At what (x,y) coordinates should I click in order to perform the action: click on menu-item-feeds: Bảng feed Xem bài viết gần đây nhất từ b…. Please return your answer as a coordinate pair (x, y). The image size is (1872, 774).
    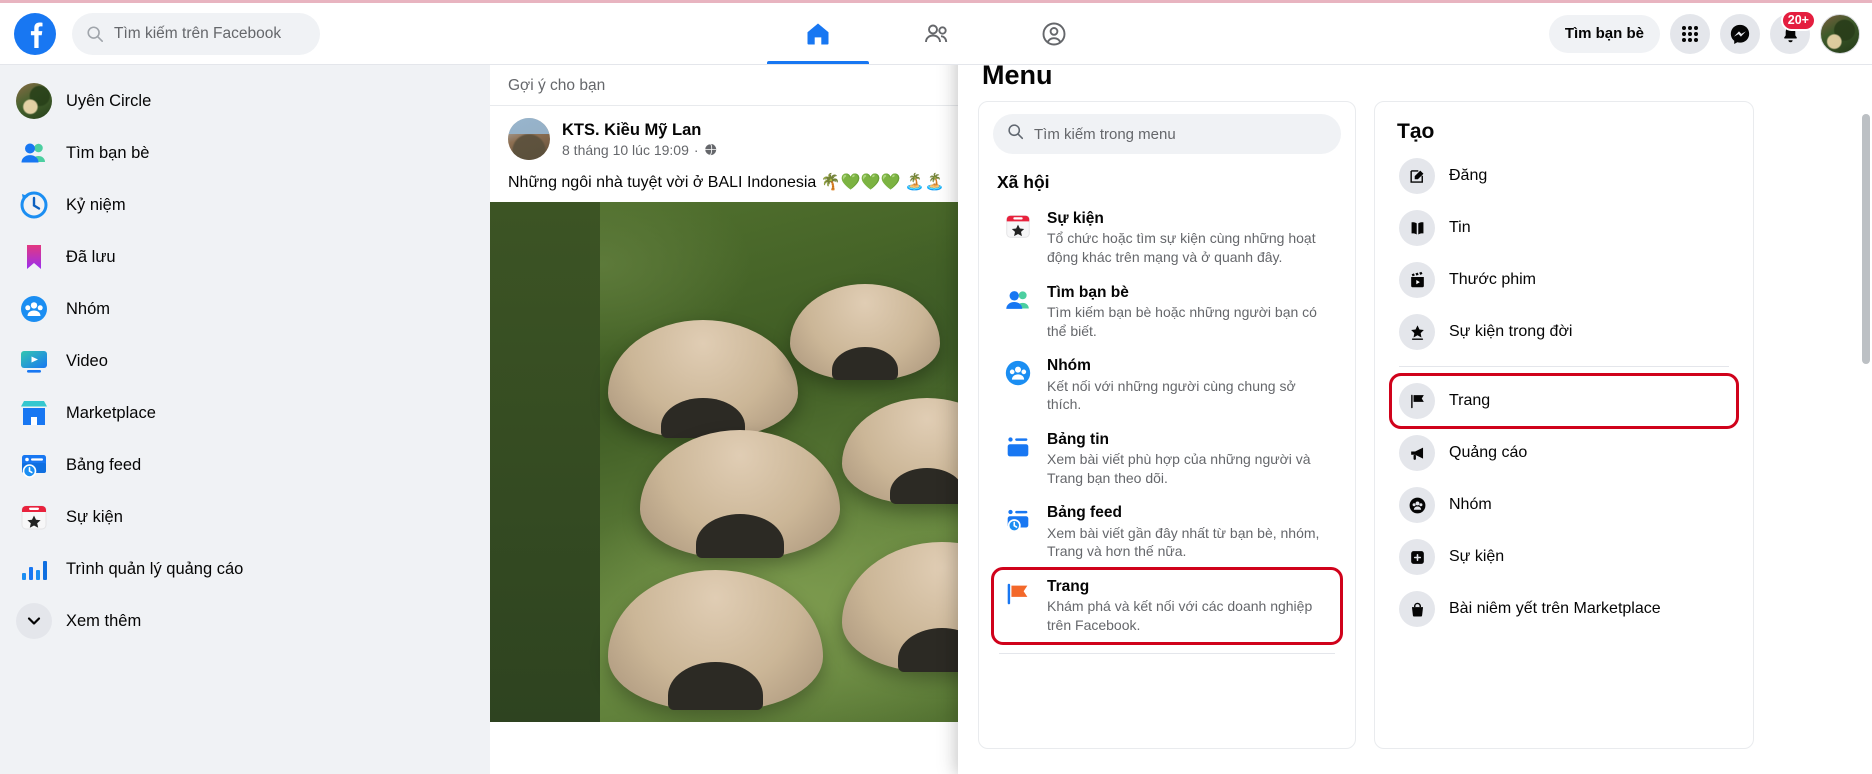
    Looking at the image, I should click on (1167, 532).